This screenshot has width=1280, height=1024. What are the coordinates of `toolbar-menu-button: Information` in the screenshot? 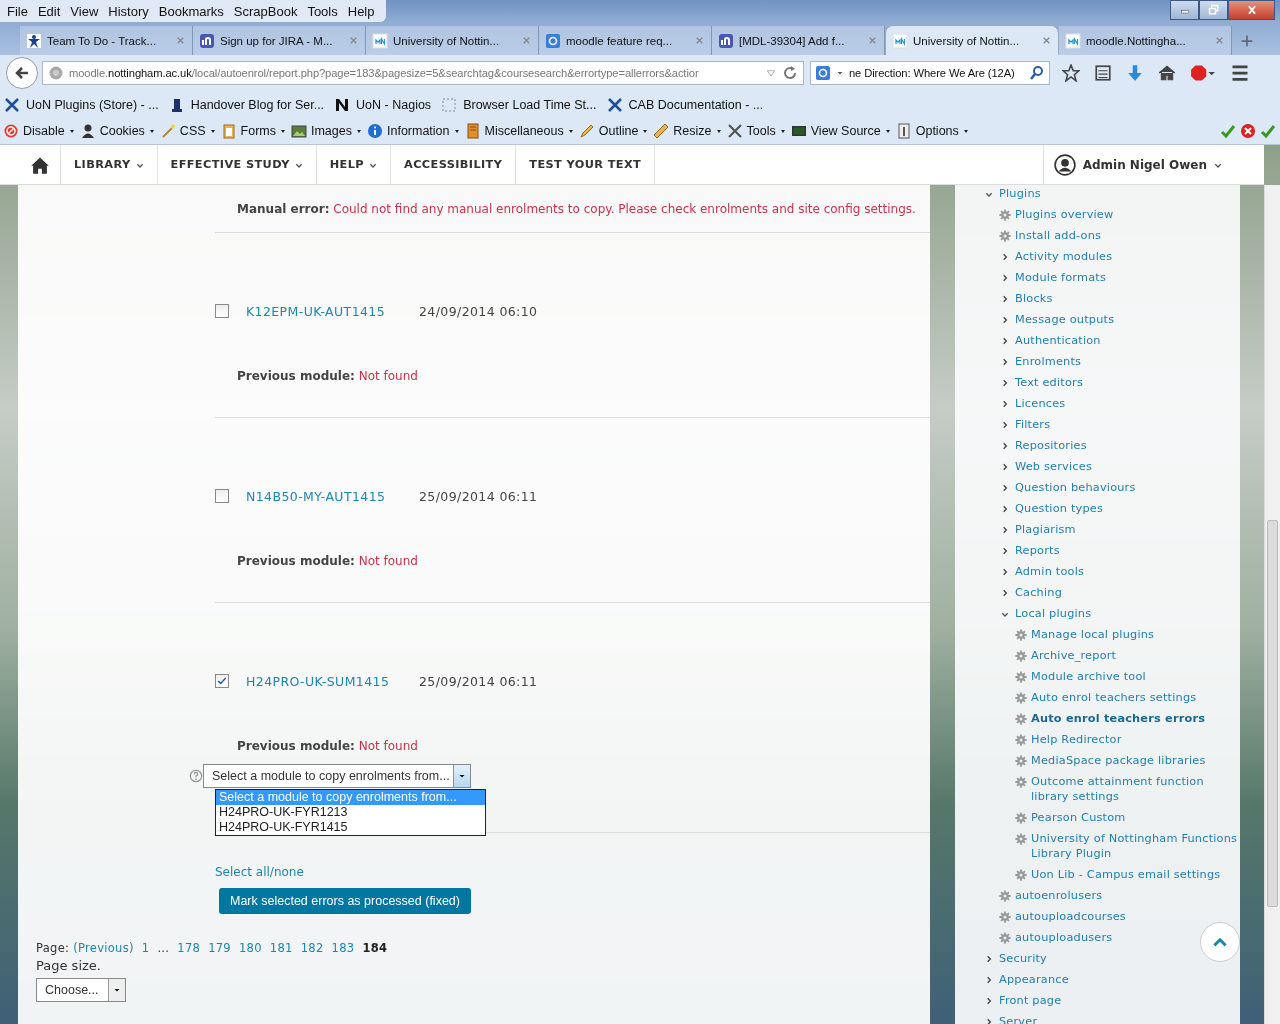 It's located at (413, 131).